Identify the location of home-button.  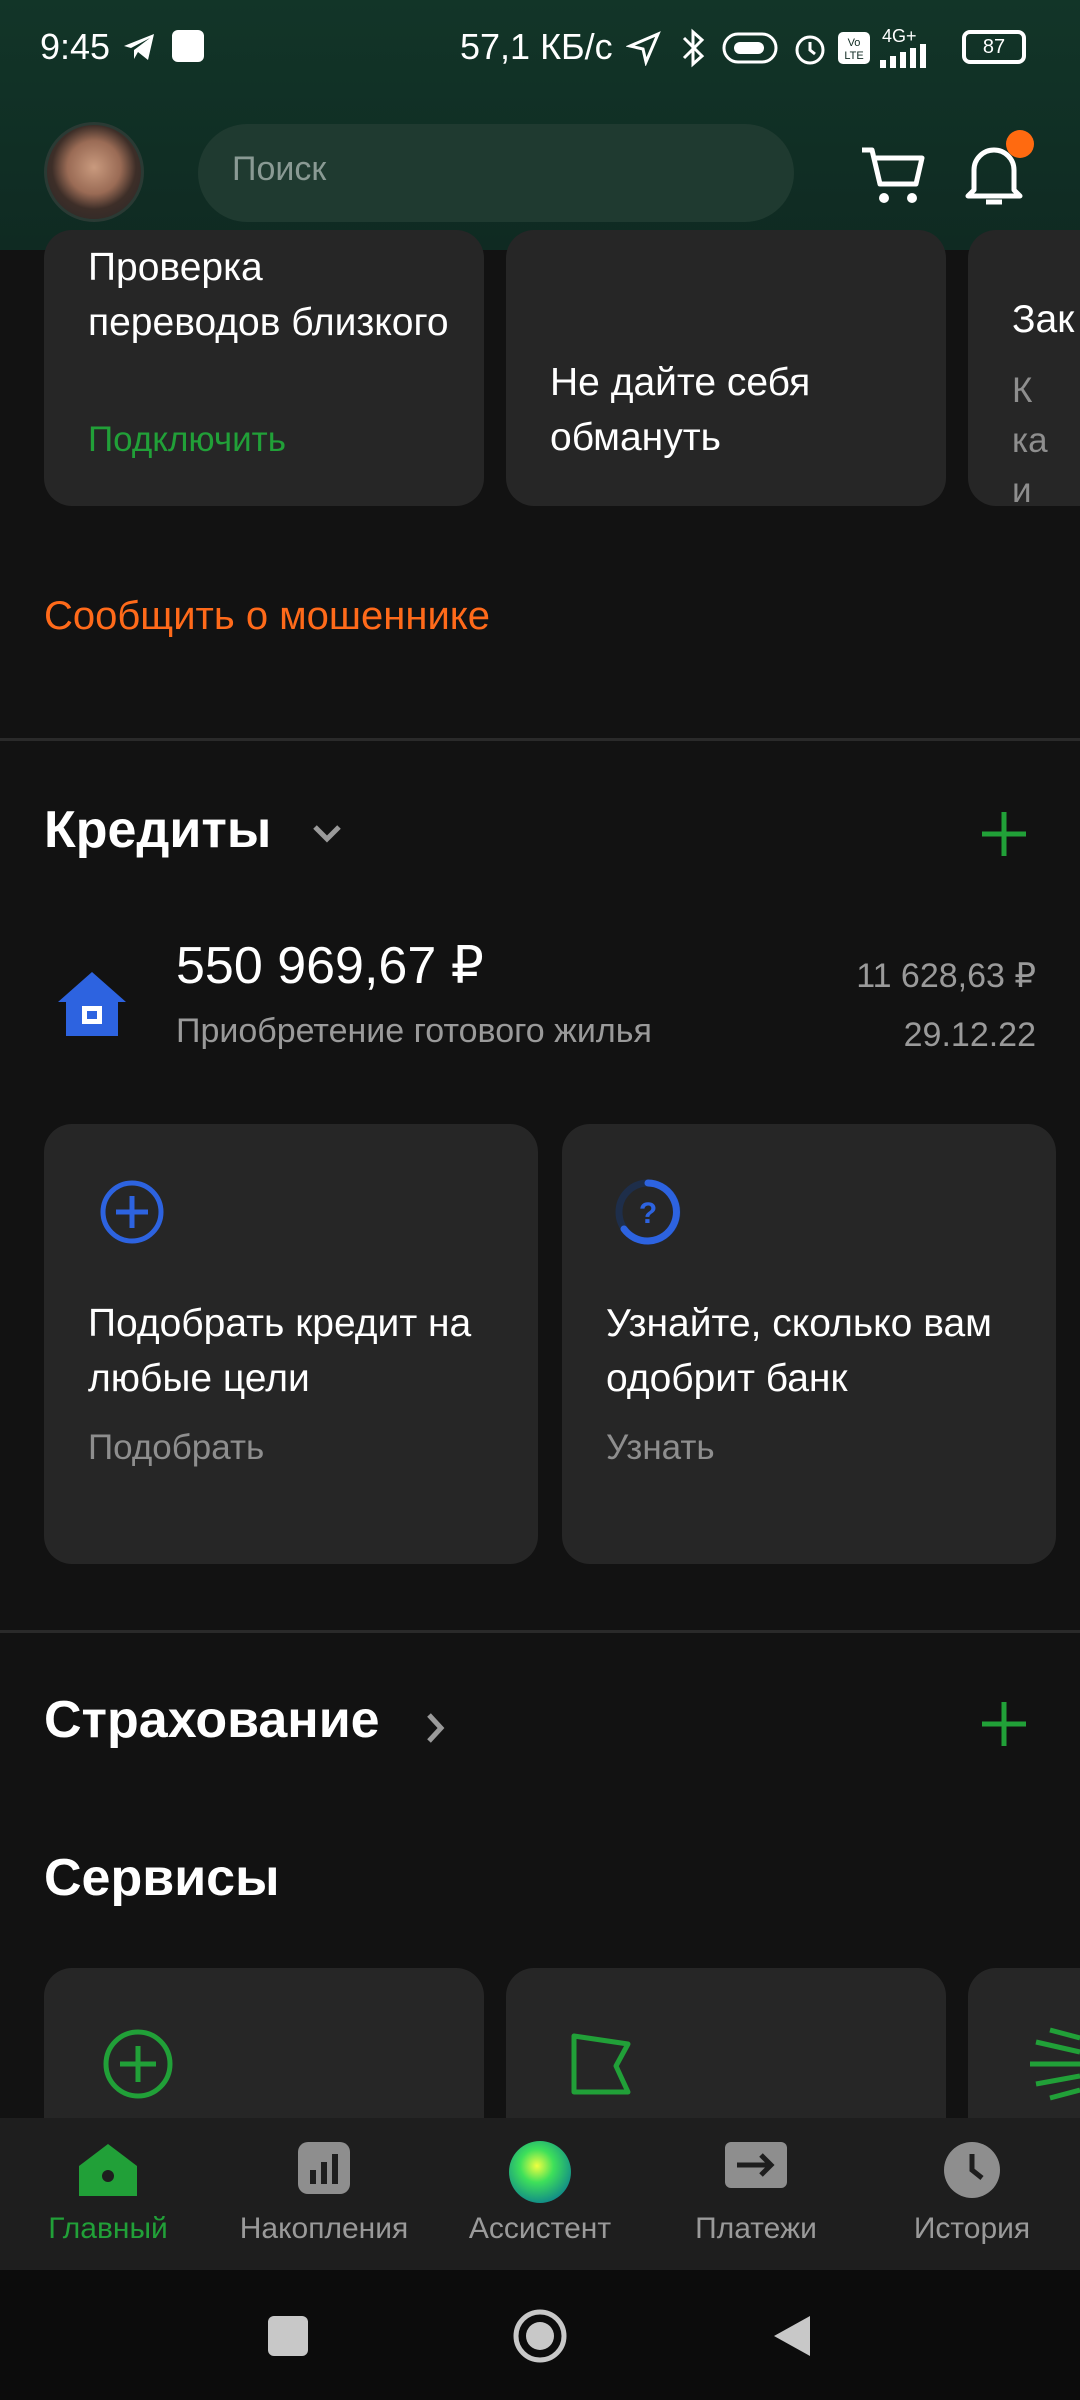
(540, 2336).